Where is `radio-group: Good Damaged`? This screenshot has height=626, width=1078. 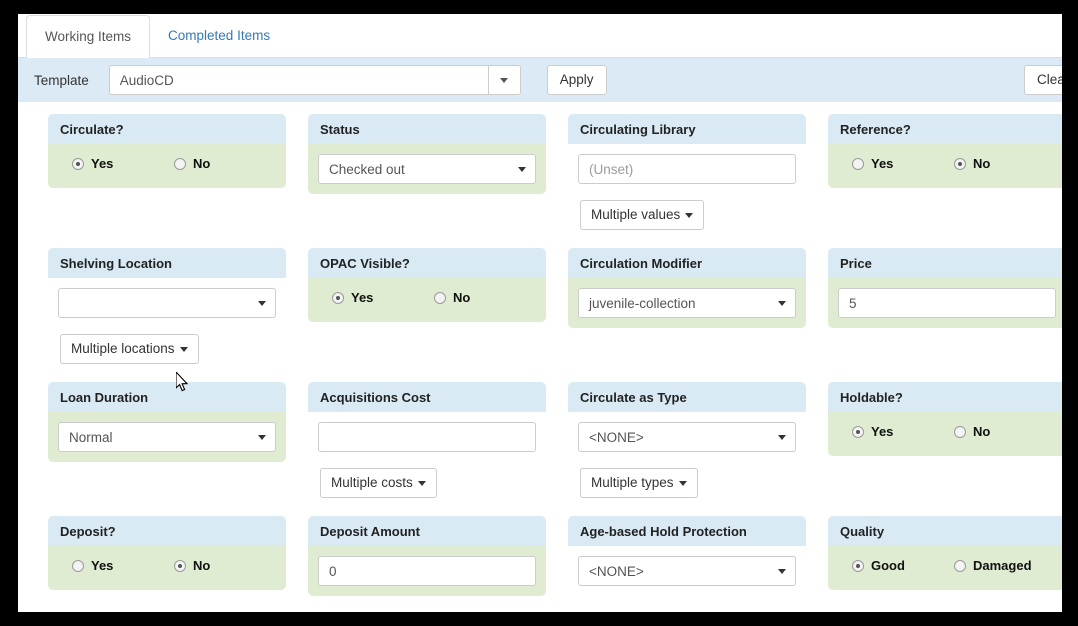 radio-group: Good Damaged is located at coordinates (947, 565).